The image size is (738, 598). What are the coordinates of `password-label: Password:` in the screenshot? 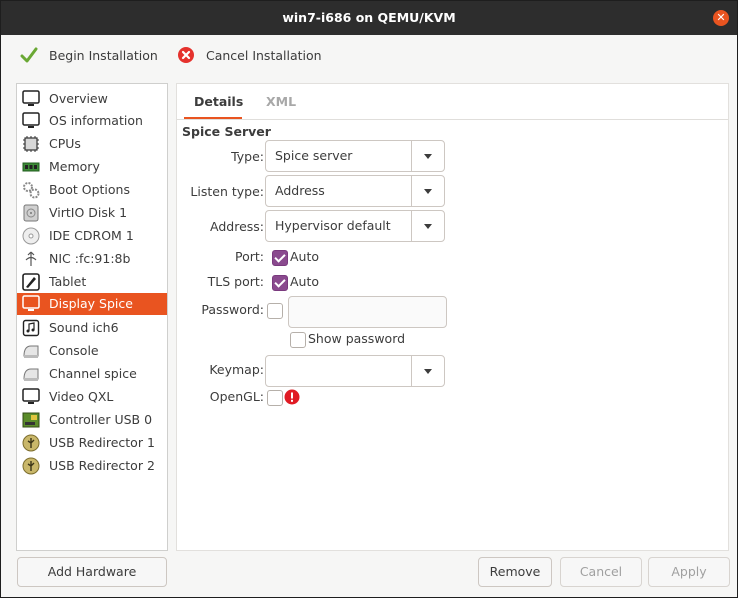 It's located at (232, 309).